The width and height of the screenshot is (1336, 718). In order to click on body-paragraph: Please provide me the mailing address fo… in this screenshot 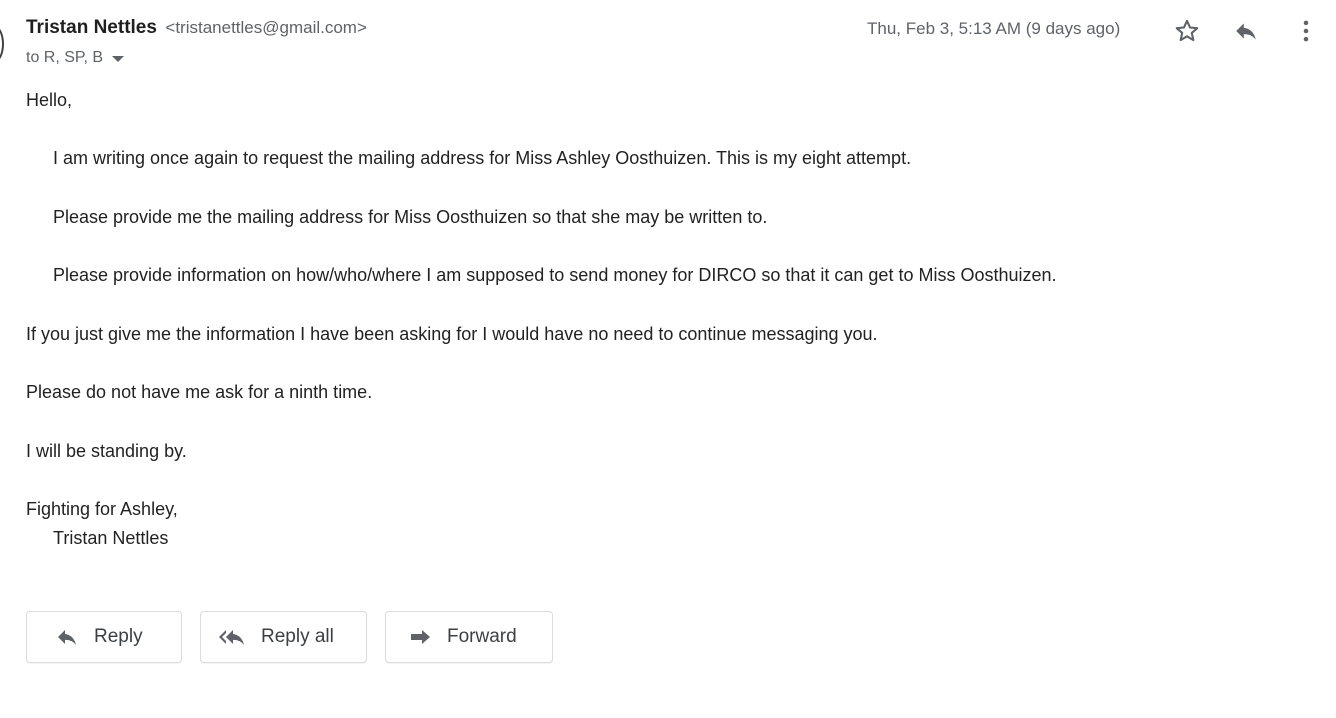, I will do `click(410, 217)`.